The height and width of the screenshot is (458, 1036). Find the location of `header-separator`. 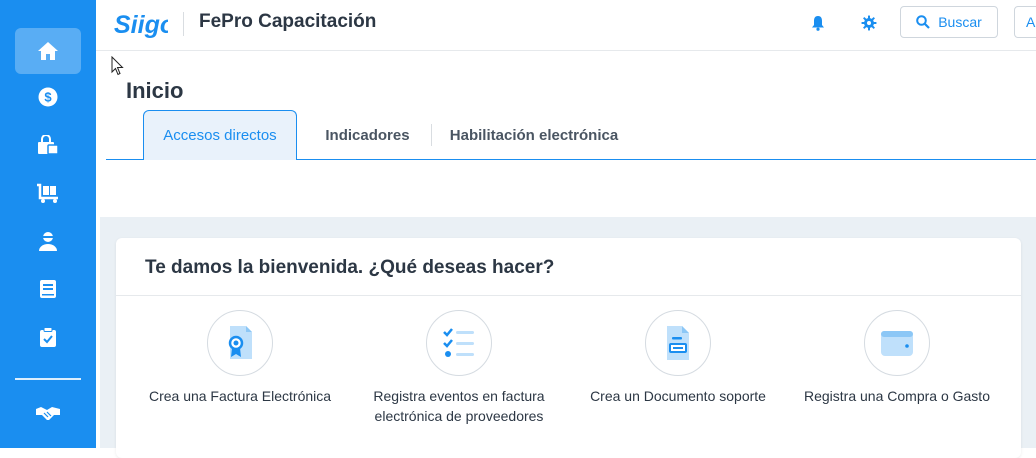

header-separator is located at coordinates (183, 24).